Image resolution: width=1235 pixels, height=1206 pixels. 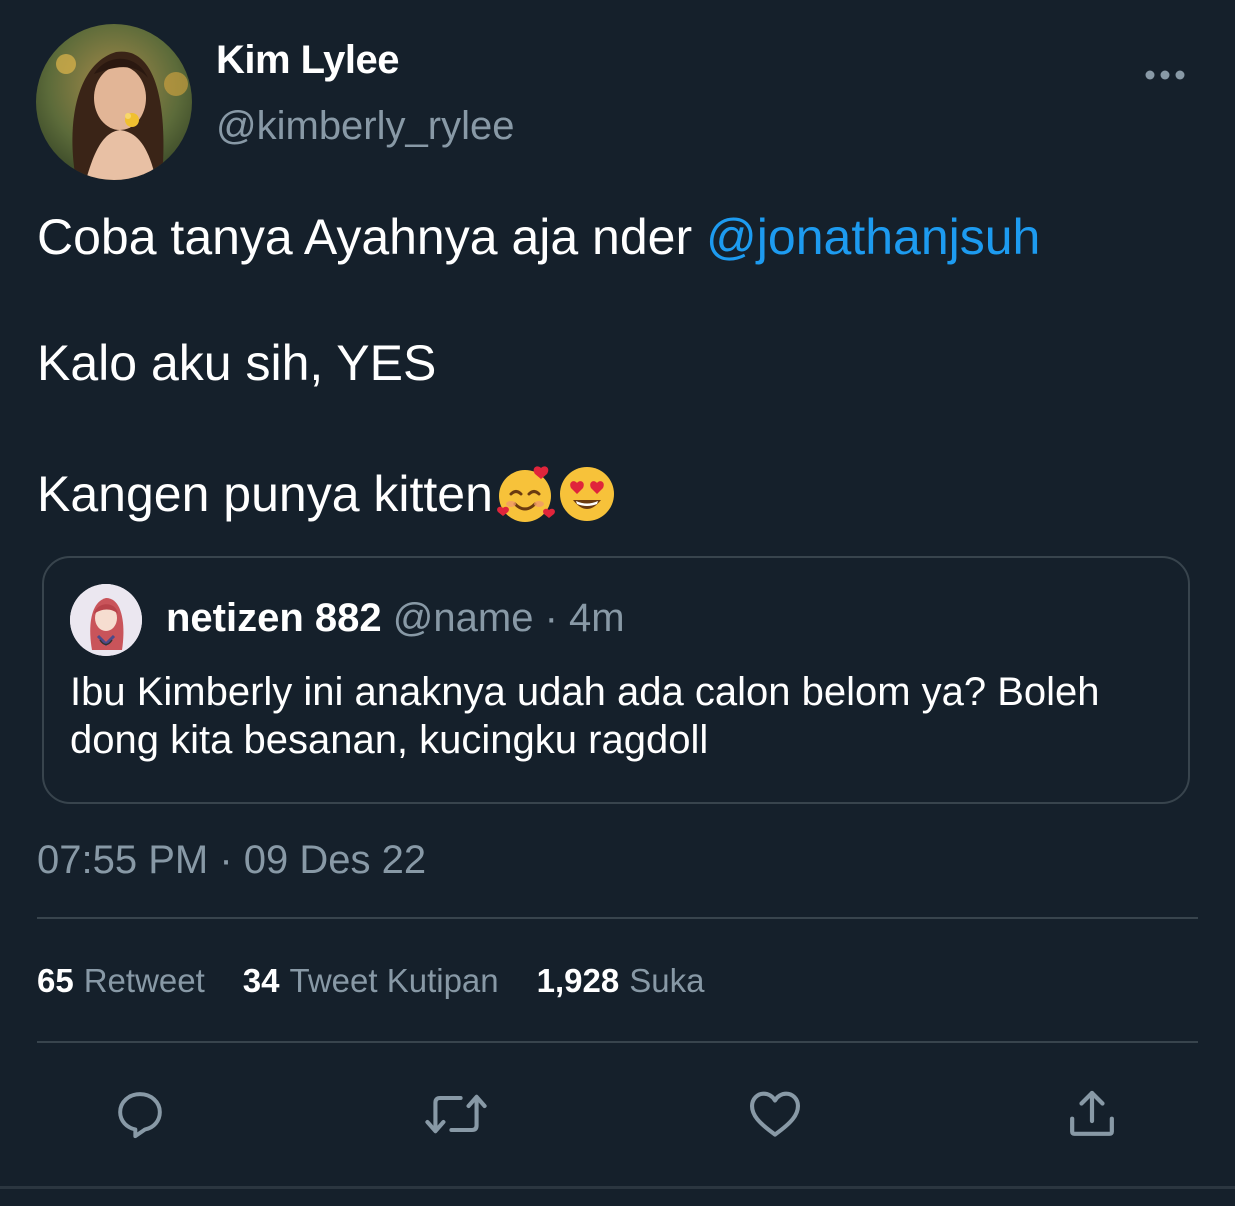 What do you see at coordinates (144, 980) in the screenshot?
I see `stat-label: Retweet` at bounding box center [144, 980].